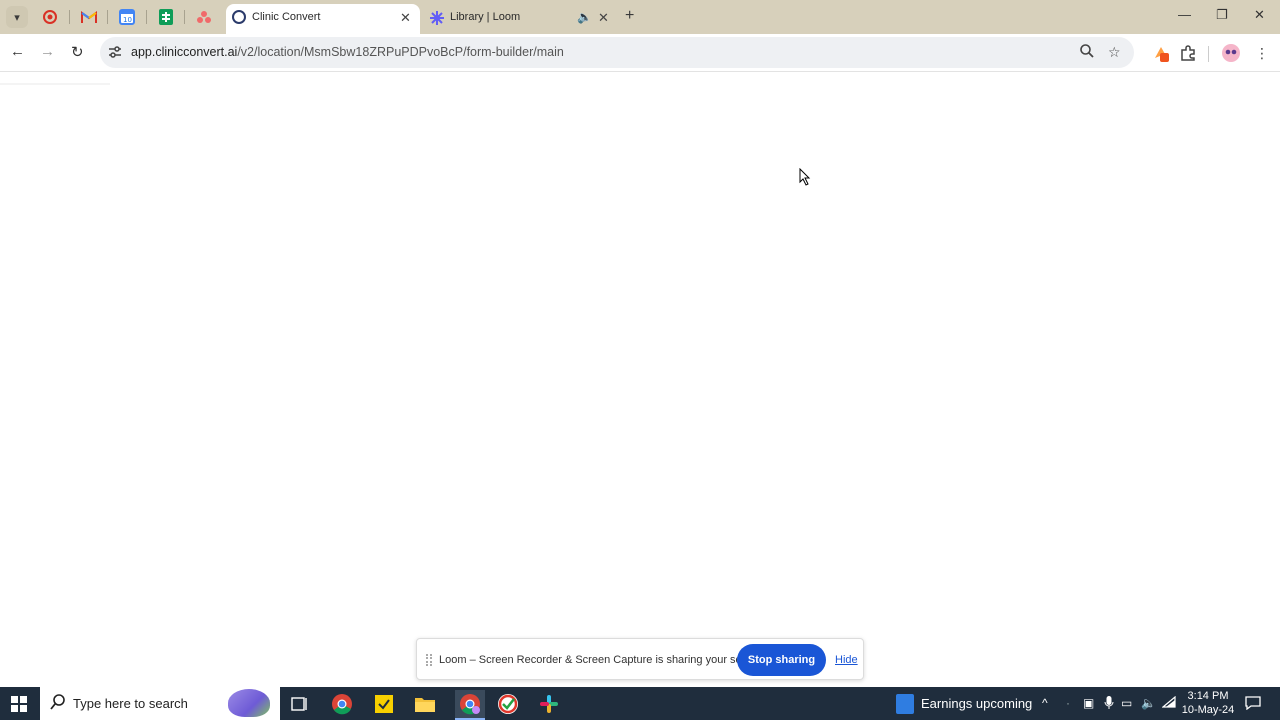  I want to click on restore-icon: ❐, so click(1222, 15).